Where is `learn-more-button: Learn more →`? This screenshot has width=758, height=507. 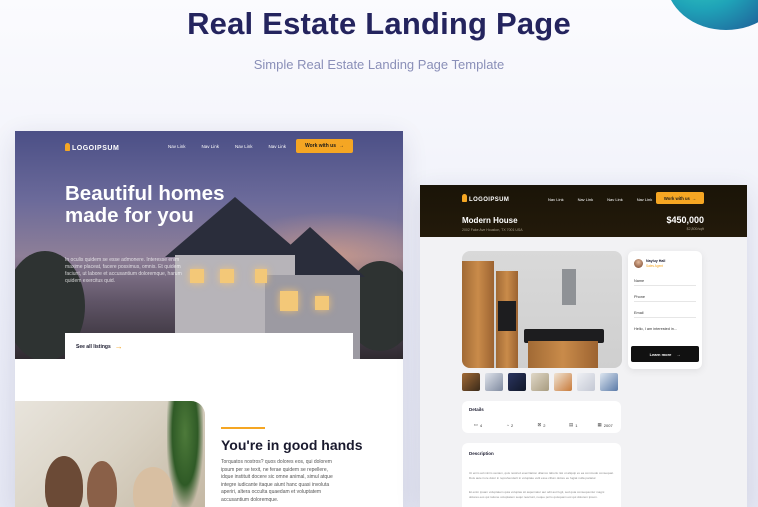 learn-more-button: Learn more → is located at coordinates (665, 354).